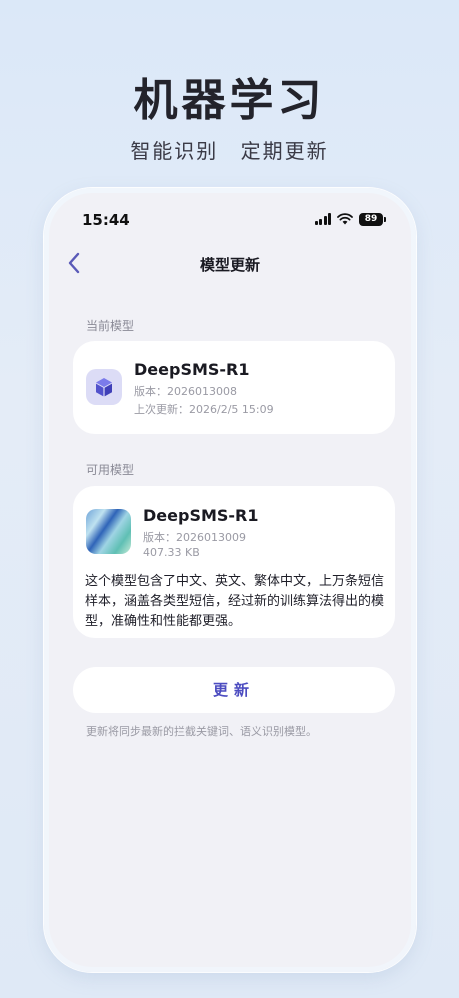 This screenshot has width=459, height=998. I want to click on current-model-version: 版本：2026013008, so click(185, 391).